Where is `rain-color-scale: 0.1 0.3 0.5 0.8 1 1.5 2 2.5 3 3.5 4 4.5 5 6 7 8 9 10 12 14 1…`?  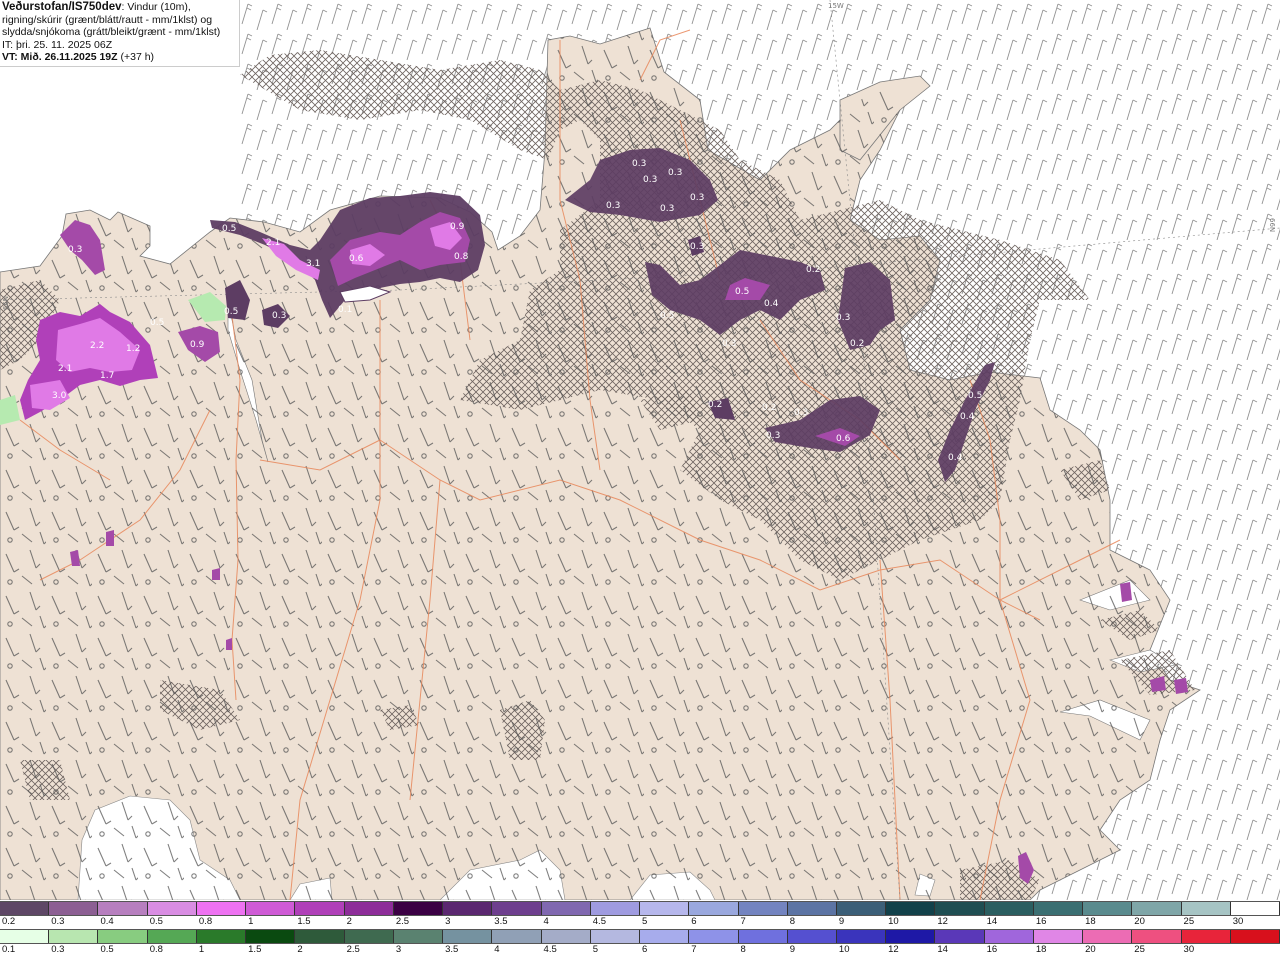
rain-color-scale: 0.1 0.3 0.5 0.8 1 1.5 2 2.5 3 3.5 4 4.5 5 6 7 8 9 10 12 14 1… is located at coordinates (640, 942).